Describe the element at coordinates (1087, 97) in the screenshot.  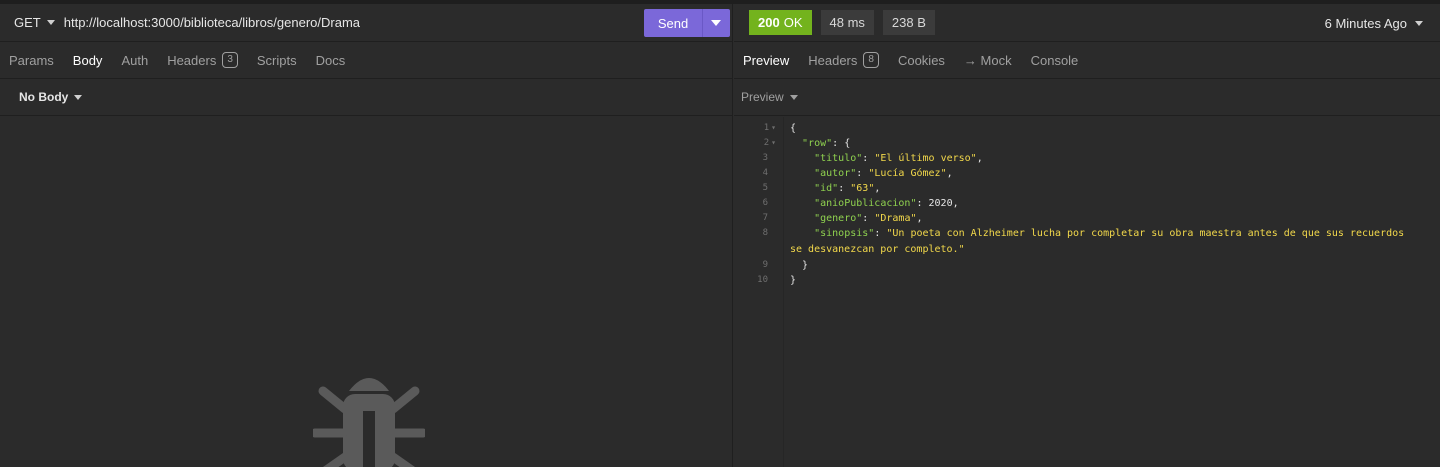
I see `preview-mode-selector: Preview` at that location.